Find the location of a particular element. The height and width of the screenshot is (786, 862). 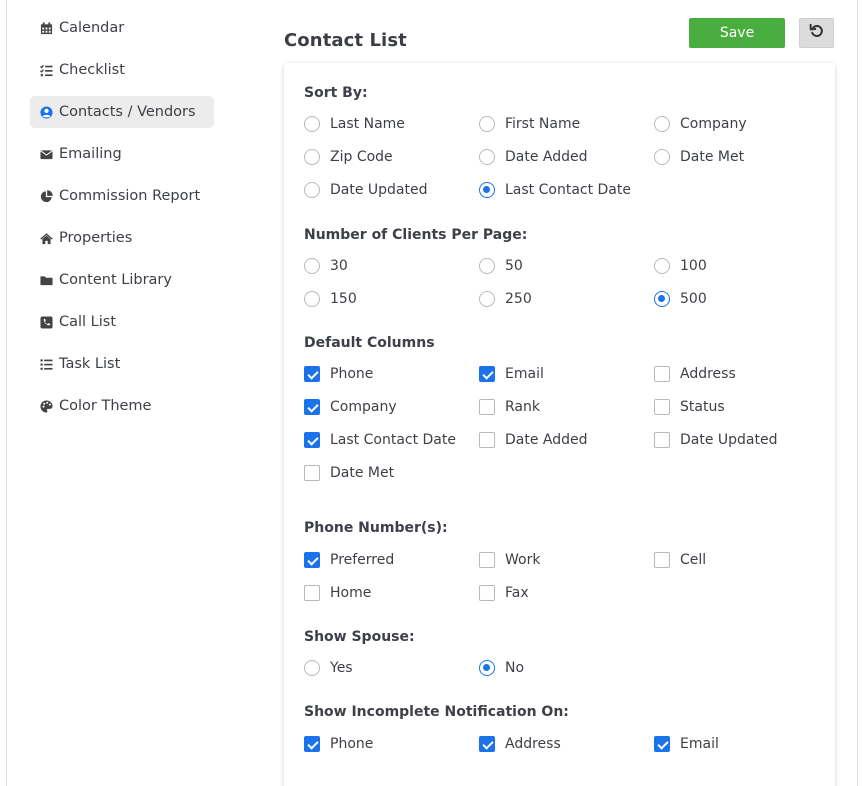

undo-icon is located at coordinates (817, 33).